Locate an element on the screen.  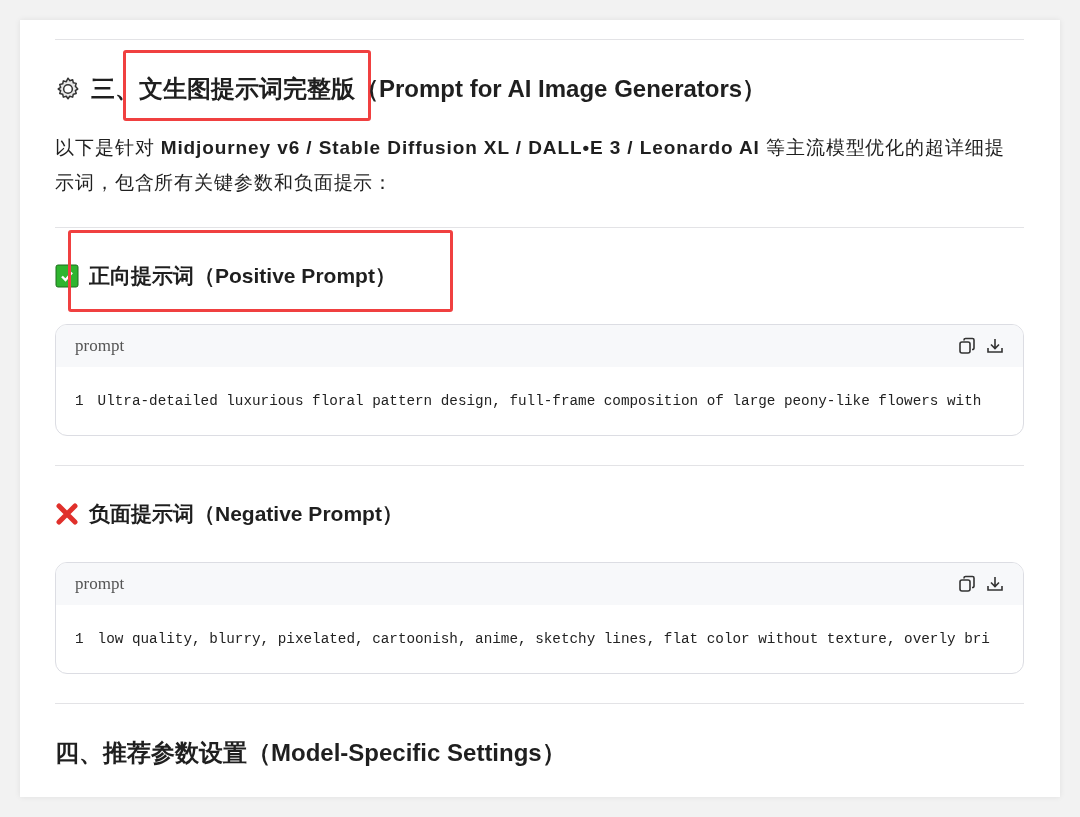
subsection-heading: 正向提示词（Positive Prompt） is located at coordinates (242, 275).